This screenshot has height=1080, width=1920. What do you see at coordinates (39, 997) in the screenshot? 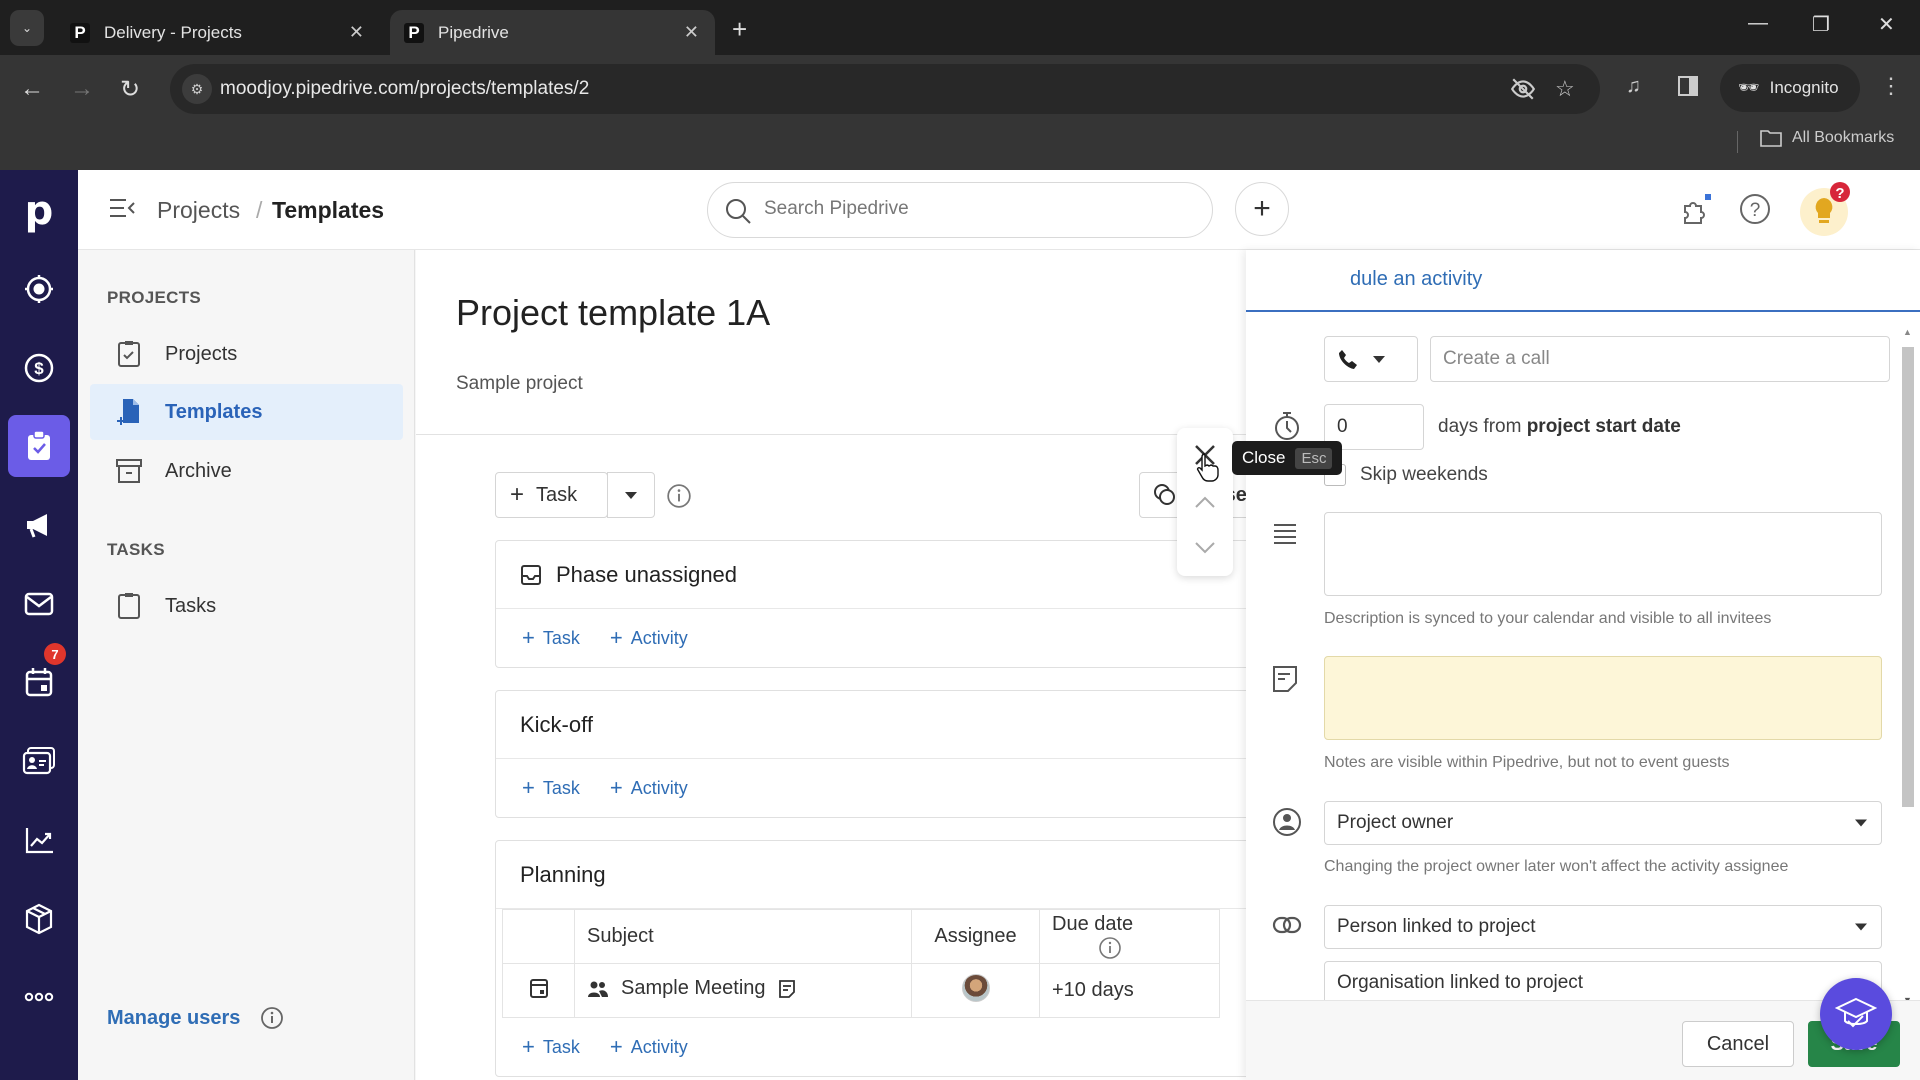
I see `nav-more` at bounding box center [39, 997].